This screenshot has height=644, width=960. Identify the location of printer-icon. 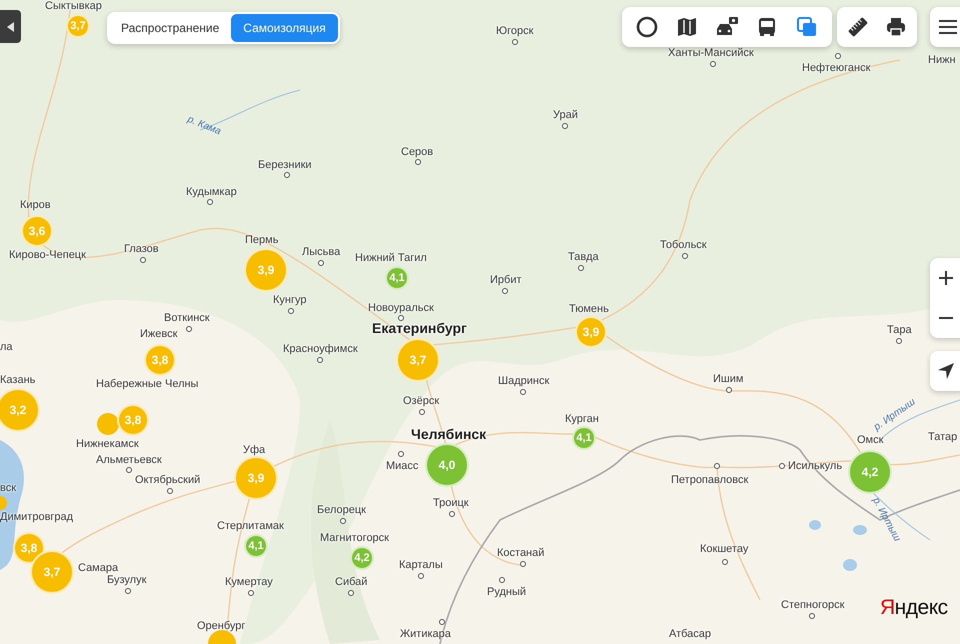
(896, 27).